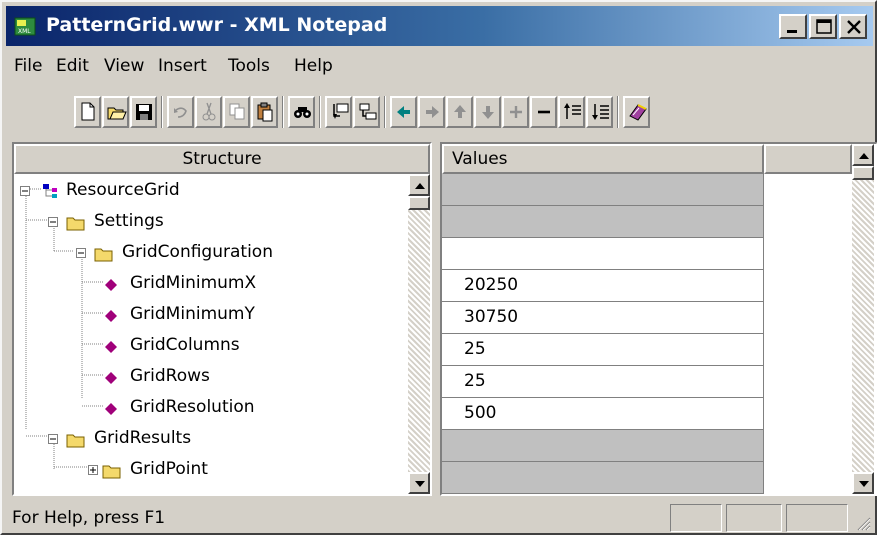 The height and width of the screenshot is (535, 877). I want to click on expand-button, so click(515, 112).